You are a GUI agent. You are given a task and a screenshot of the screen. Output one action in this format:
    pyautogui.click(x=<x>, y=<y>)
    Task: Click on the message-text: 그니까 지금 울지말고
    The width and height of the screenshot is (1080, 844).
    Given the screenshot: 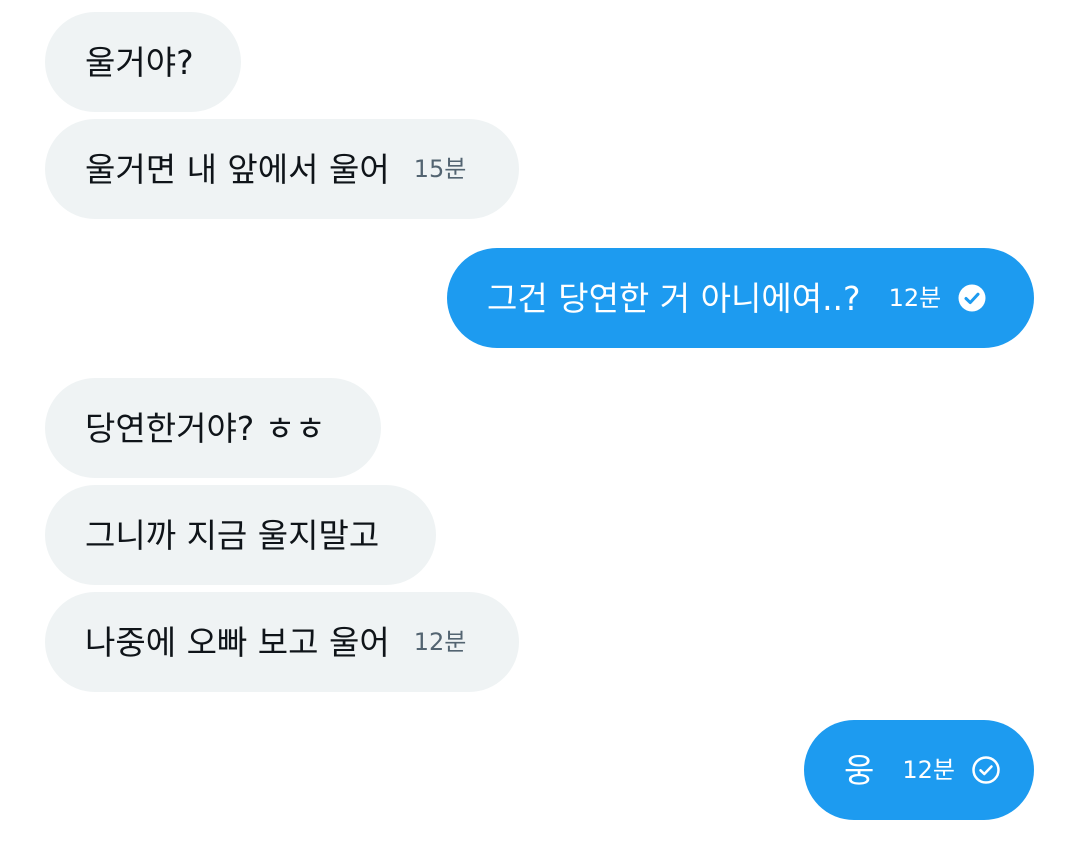 What is the action you would take?
    pyautogui.click(x=232, y=535)
    